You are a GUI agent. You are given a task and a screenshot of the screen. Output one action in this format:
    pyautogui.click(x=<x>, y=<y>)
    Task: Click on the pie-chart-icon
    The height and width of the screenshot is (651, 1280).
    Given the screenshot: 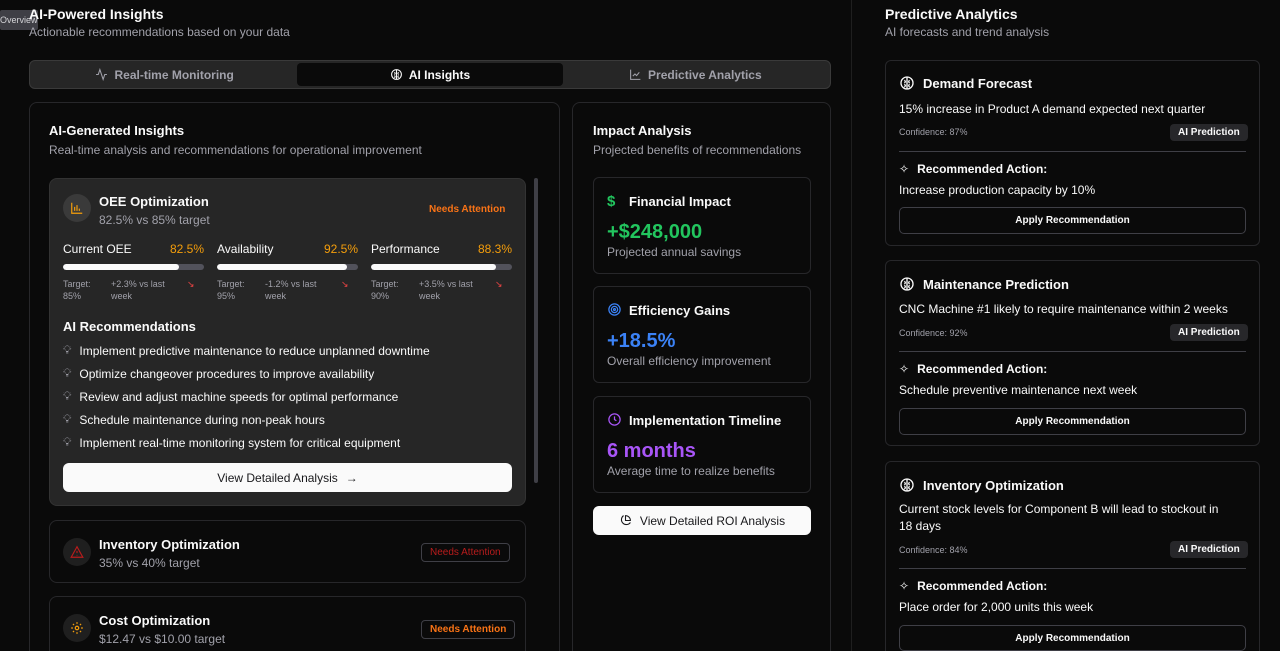 What is the action you would take?
    pyautogui.click(x=625, y=520)
    